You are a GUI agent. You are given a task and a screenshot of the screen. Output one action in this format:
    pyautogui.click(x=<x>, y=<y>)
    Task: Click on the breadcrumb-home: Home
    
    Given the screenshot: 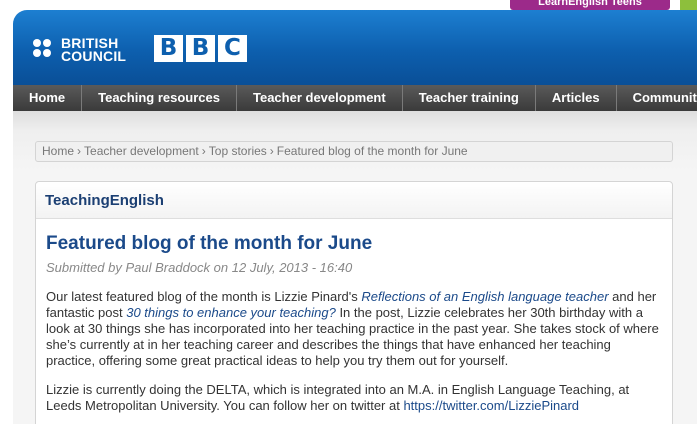 What is the action you would take?
    pyautogui.click(x=58, y=151)
    